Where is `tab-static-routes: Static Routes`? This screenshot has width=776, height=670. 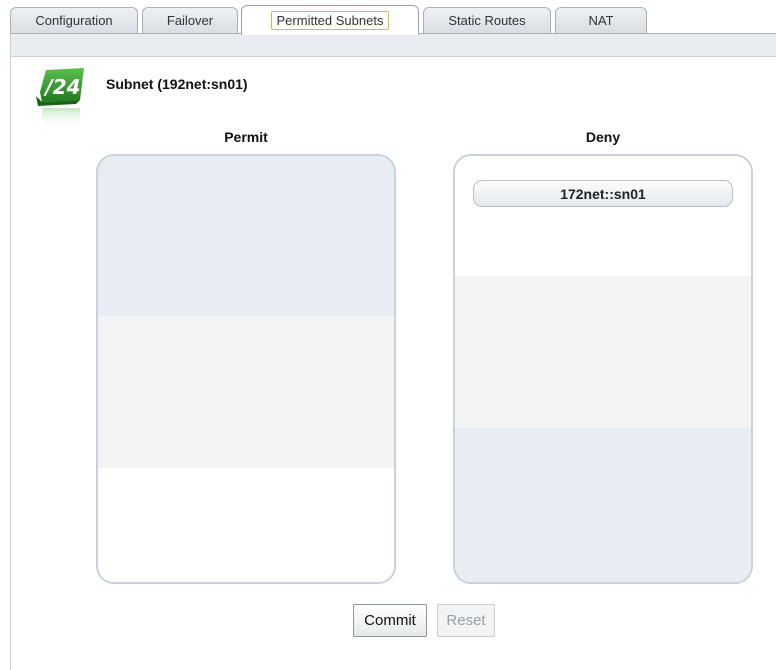
tab-static-routes: Static Routes is located at coordinates (487, 20).